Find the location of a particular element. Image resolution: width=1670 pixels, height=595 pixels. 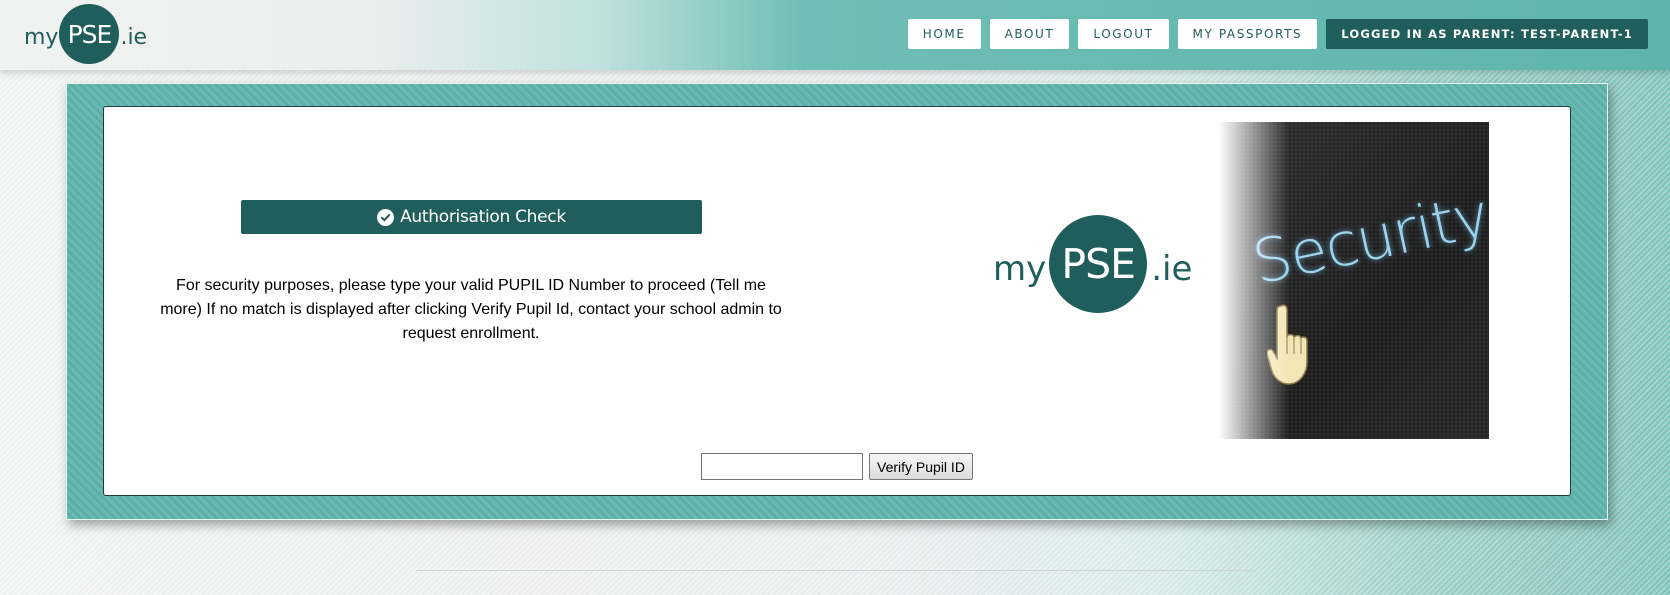

center-logo-circle: PSE is located at coordinates (1098, 264).